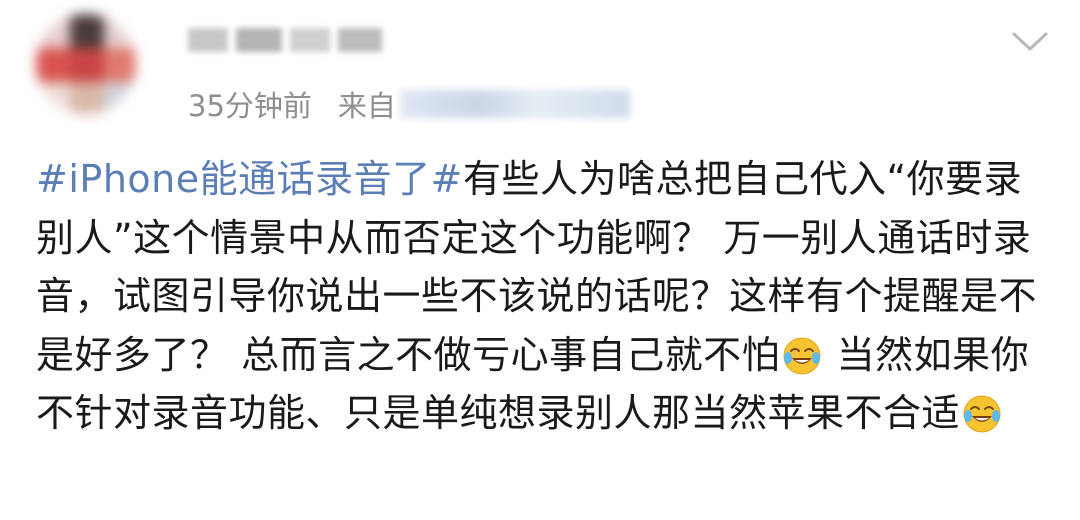 The height and width of the screenshot is (520, 1080). I want to click on username-blurred, so click(288, 40).